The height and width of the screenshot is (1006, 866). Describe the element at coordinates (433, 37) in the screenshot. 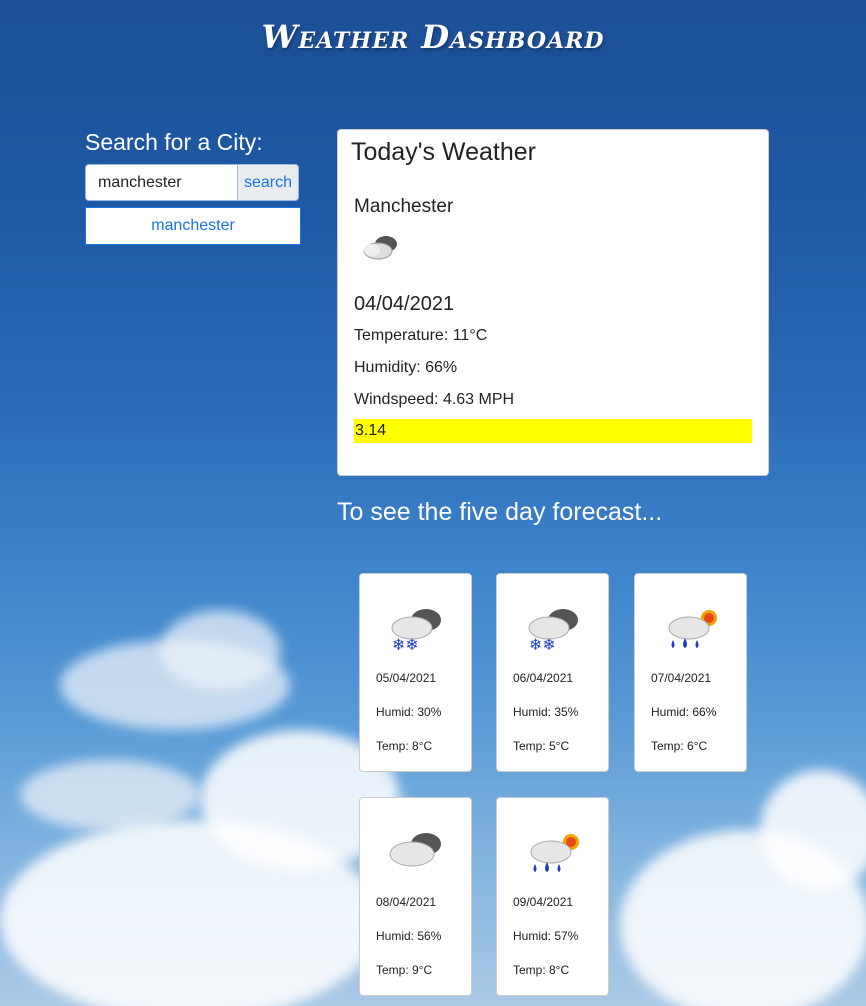

I see `page-title: Weather Dashboard` at that location.